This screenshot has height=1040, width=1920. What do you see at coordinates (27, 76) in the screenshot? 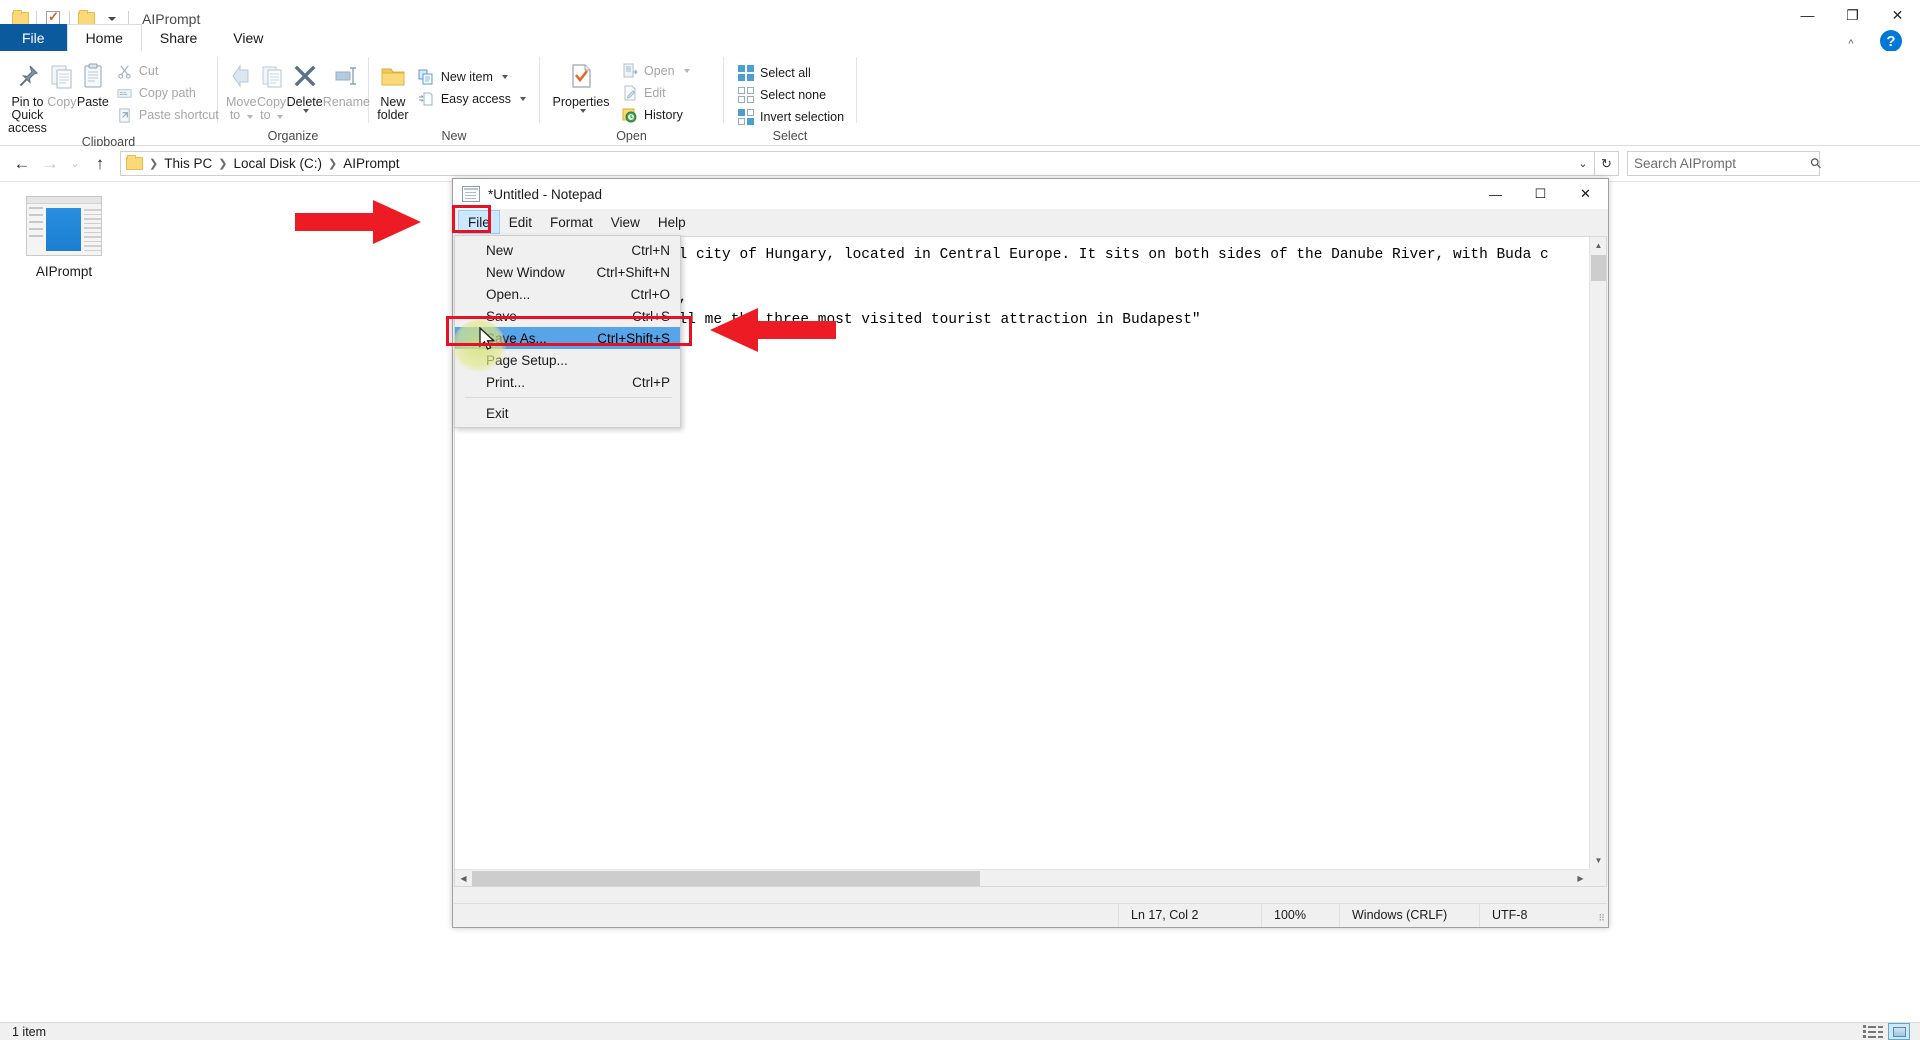
I see `pin-icon` at bounding box center [27, 76].